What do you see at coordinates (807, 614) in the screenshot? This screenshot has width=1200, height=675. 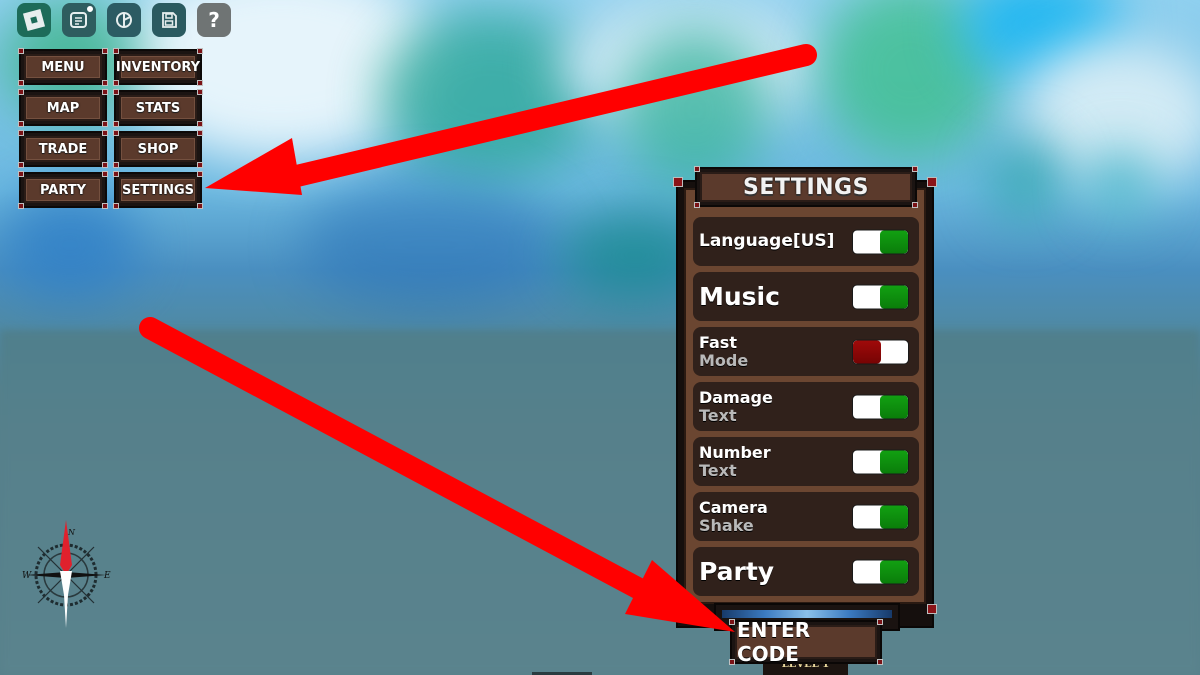 I see `code-glow` at bounding box center [807, 614].